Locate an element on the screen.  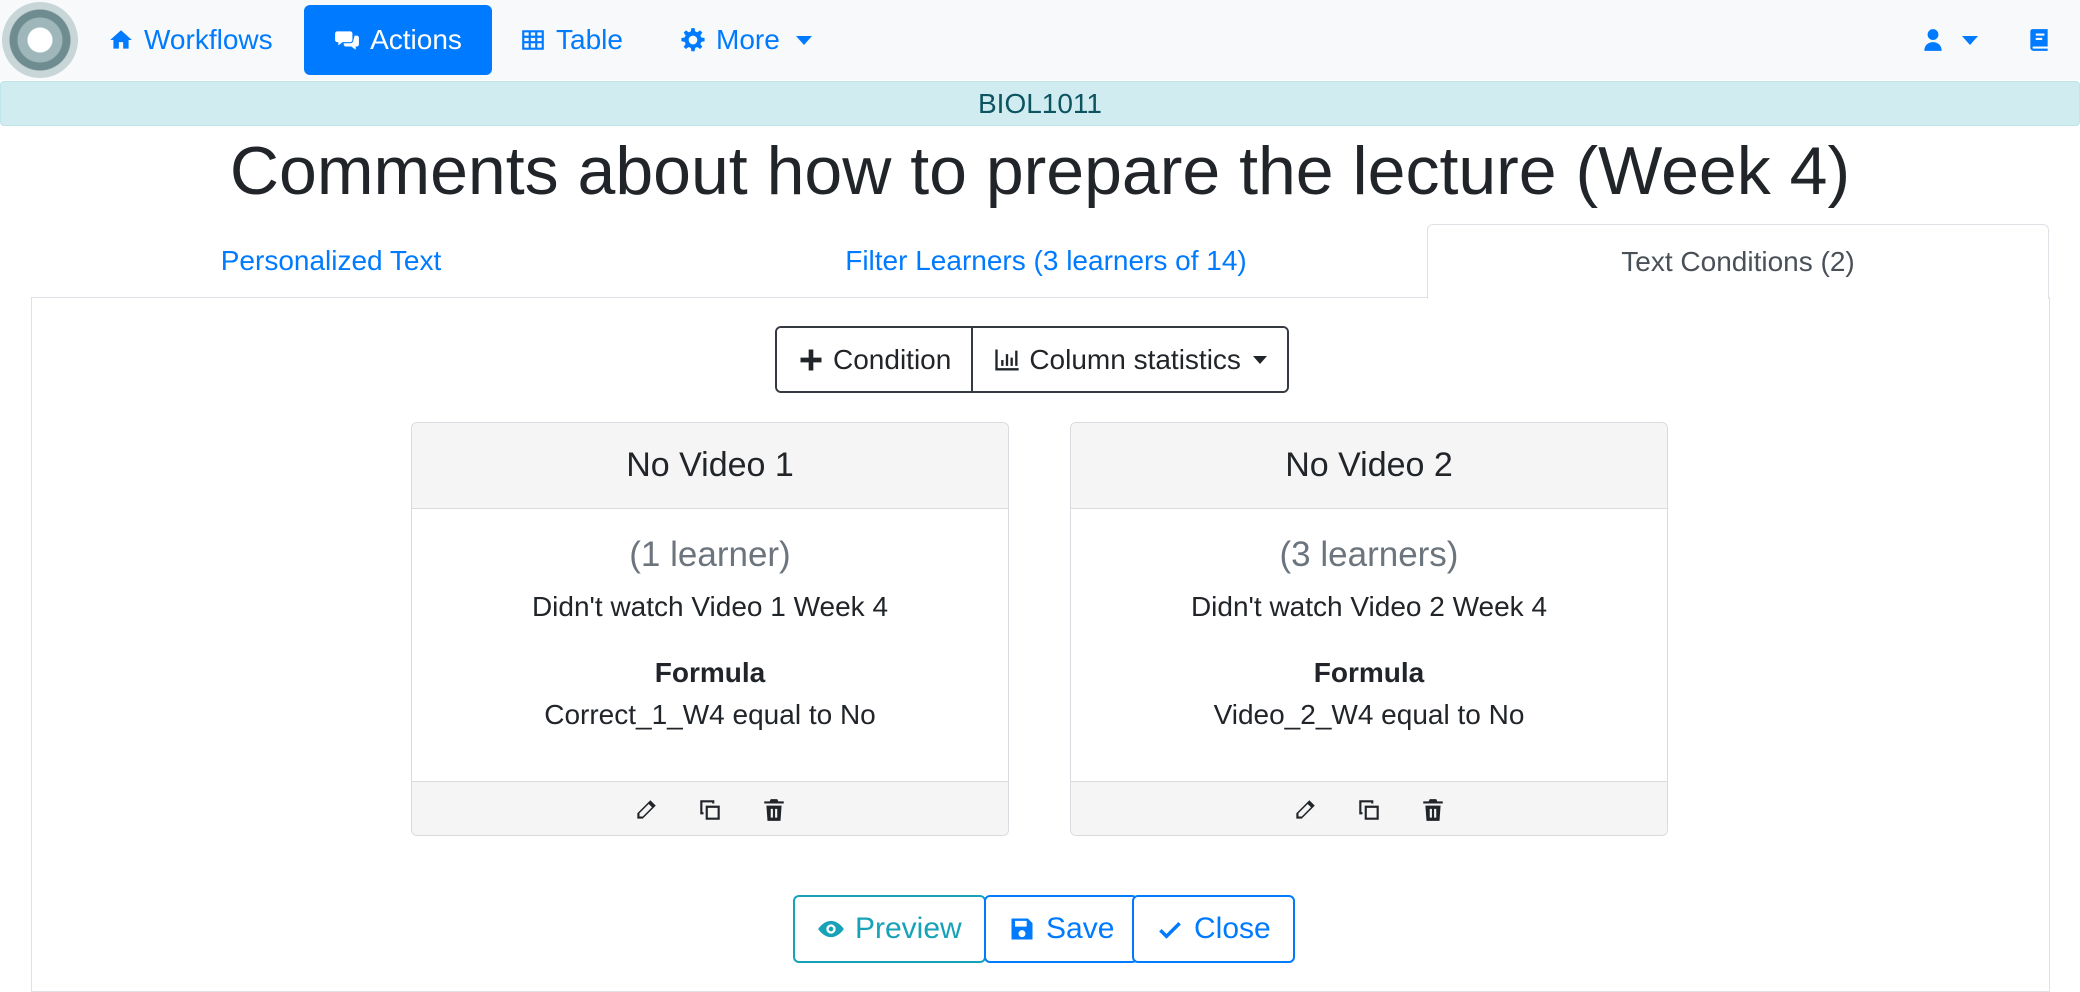
preview-label: Preview is located at coordinates (908, 928).